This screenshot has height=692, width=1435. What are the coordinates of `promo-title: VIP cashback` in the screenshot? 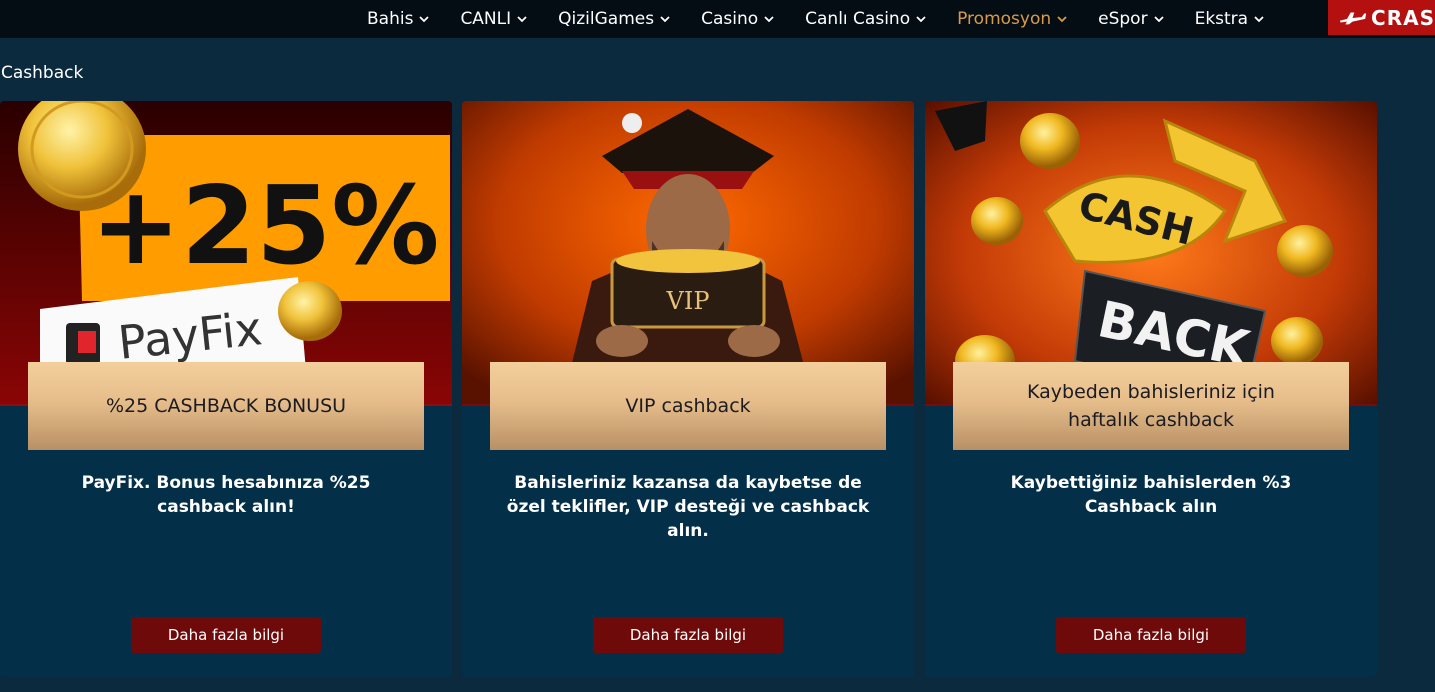 It's located at (688, 406).